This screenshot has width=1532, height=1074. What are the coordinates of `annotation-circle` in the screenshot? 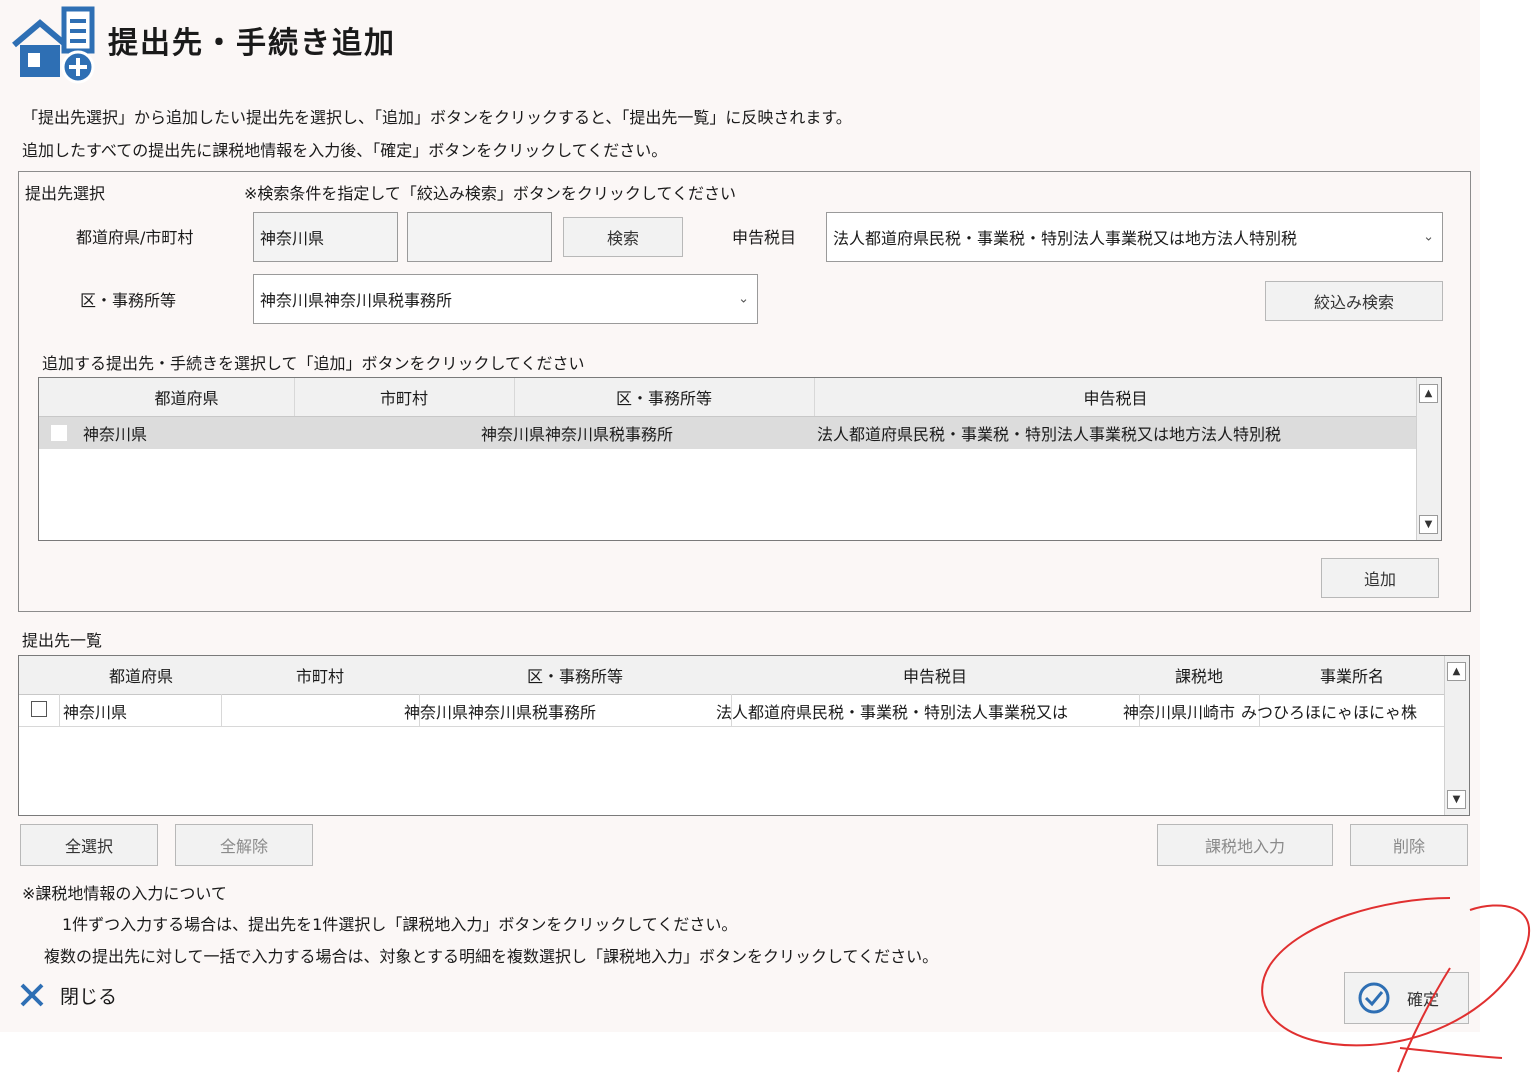 It's located at (1396, 985).